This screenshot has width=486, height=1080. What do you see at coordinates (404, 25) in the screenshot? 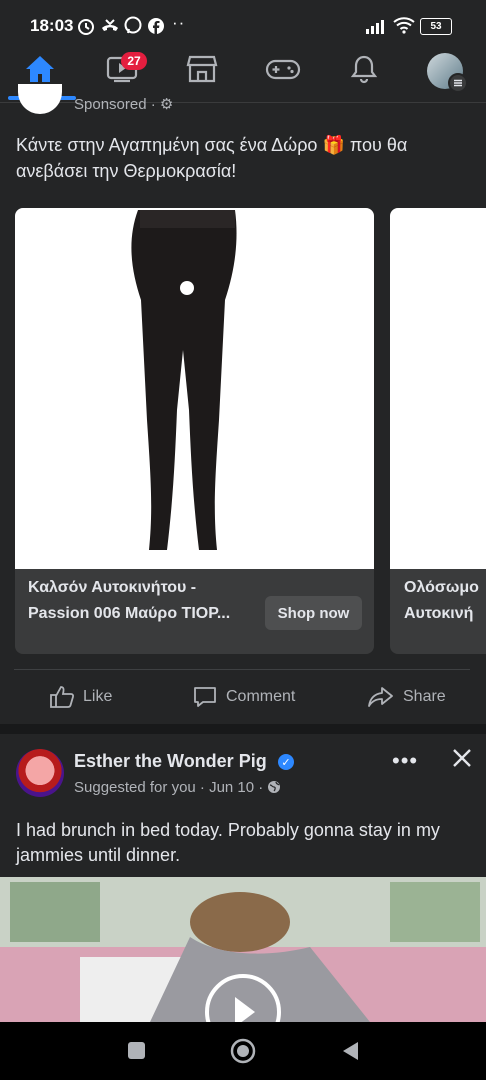
I see `wifi-icon` at bounding box center [404, 25].